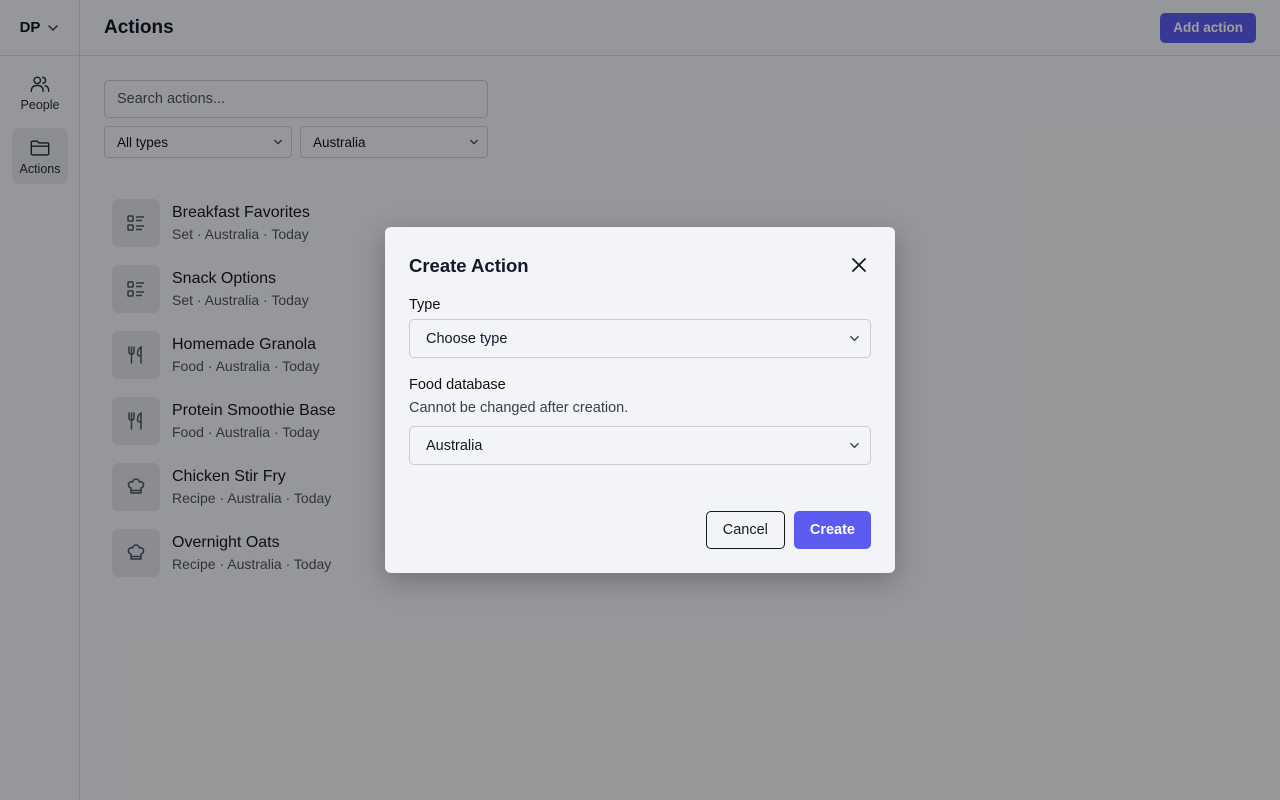 This screenshot has height=800, width=1280. What do you see at coordinates (640, 338) in the screenshot?
I see `type-select: Choose type` at bounding box center [640, 338].